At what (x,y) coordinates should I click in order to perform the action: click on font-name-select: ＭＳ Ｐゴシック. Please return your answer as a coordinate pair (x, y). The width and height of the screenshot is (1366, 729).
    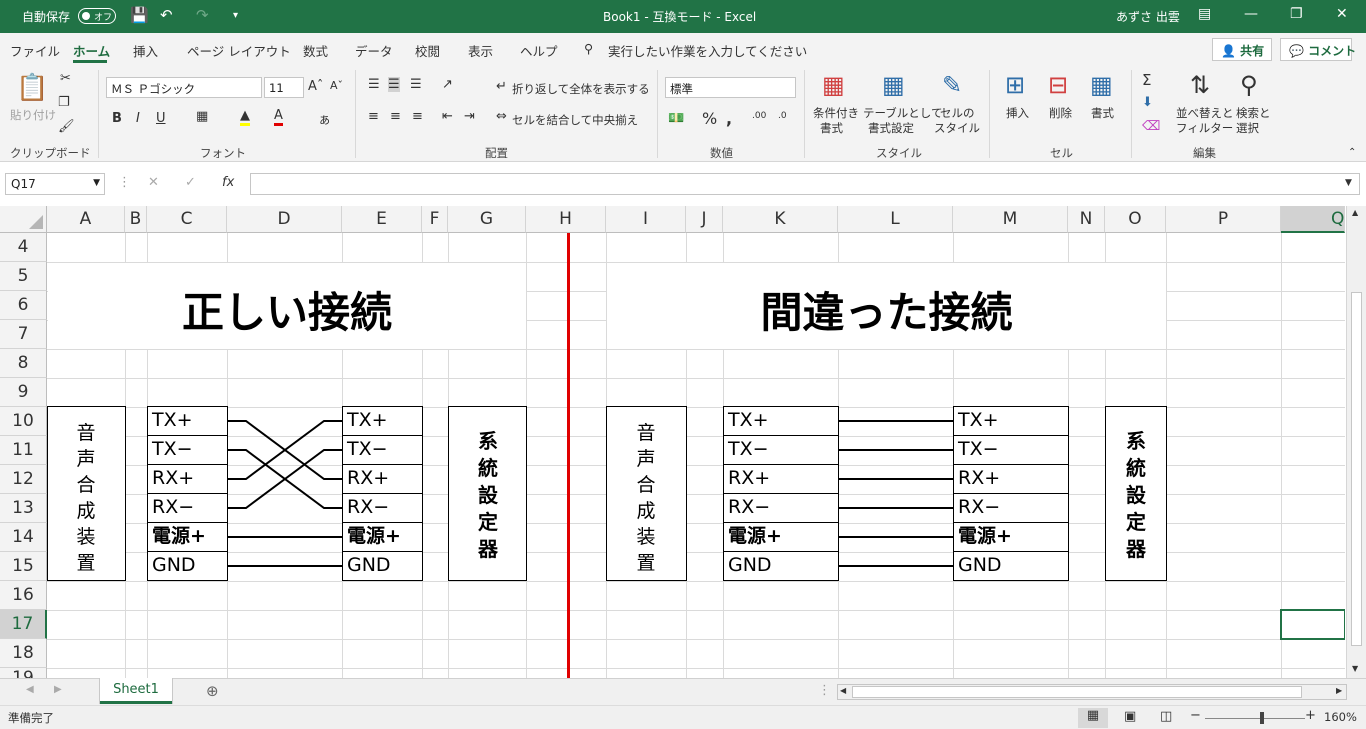
    Looking at the image, I should click on (184, 87).